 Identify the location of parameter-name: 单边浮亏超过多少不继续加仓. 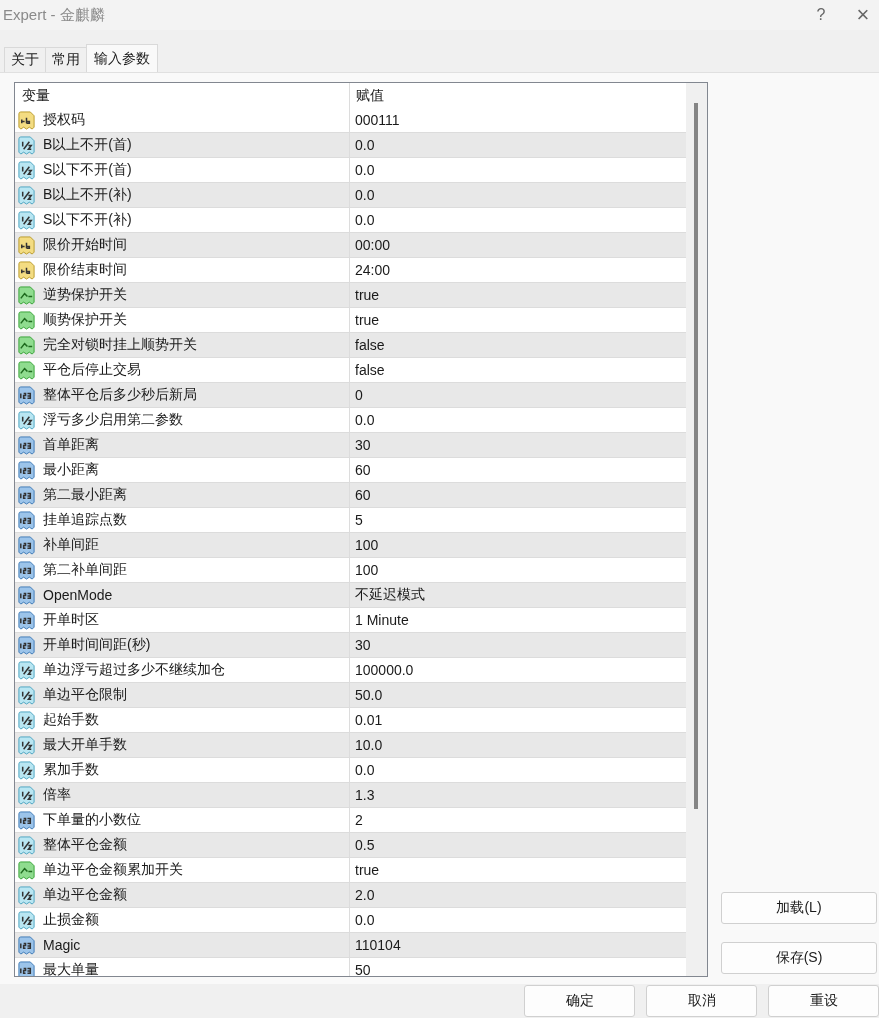
(134, 670).